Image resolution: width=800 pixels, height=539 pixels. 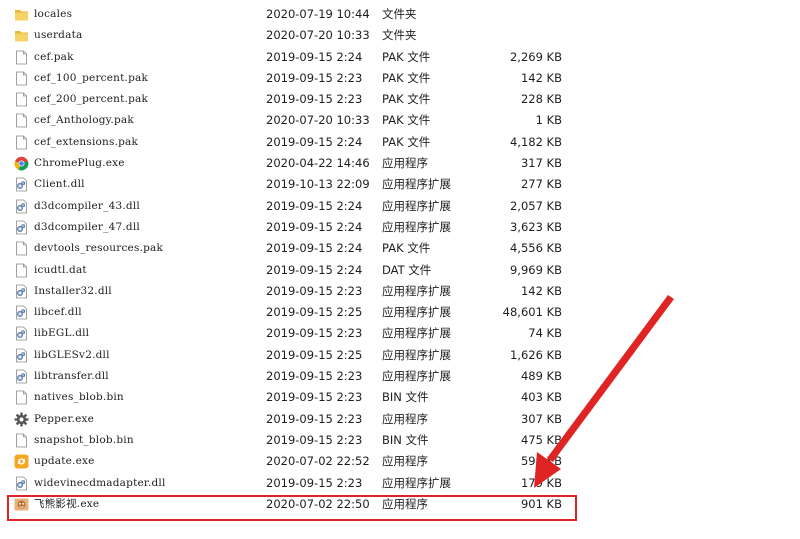 What do you see at coordinates (318, 14) in the screenshot?
I see `file-modified-date: 2020-07-19 10:44` at bounding box center [318, 14].